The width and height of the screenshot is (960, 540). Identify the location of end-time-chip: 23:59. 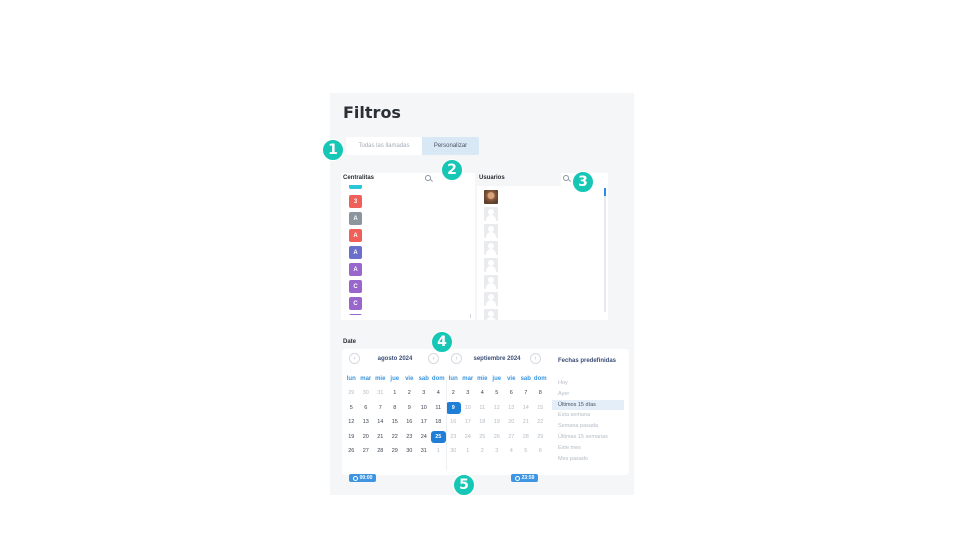
(524, 478).